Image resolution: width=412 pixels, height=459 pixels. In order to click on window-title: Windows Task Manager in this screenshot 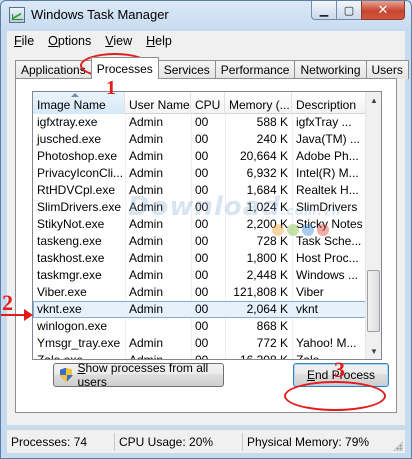, I will do `click(100, 14)`.